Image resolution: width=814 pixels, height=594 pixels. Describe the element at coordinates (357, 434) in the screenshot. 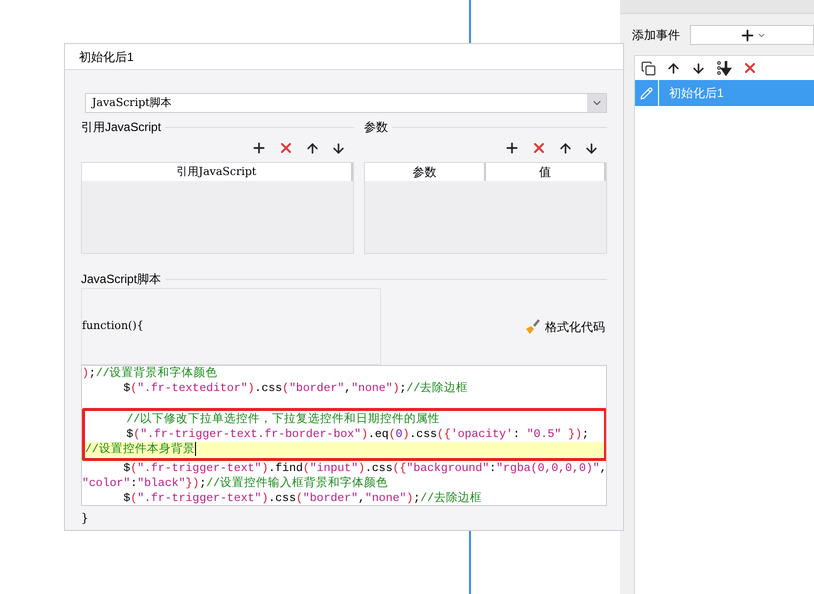

I see `code-line: $(".fr-trigger-text.fr-border-box").eq(0).css({'opacity': "0.5" });` at that location.